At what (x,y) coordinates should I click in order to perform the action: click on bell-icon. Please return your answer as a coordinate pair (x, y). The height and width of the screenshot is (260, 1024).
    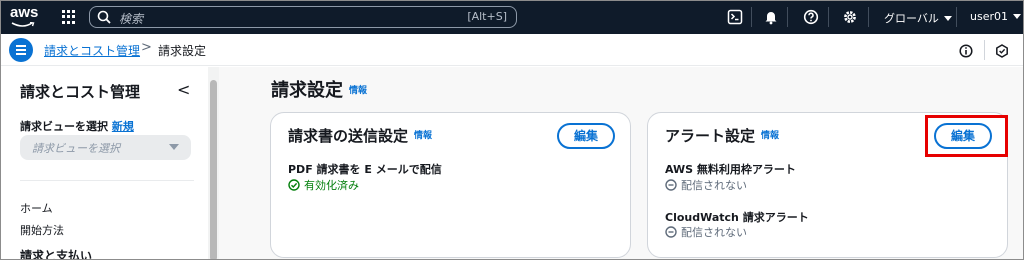
    Looking at the image, I should click on (771, 17).